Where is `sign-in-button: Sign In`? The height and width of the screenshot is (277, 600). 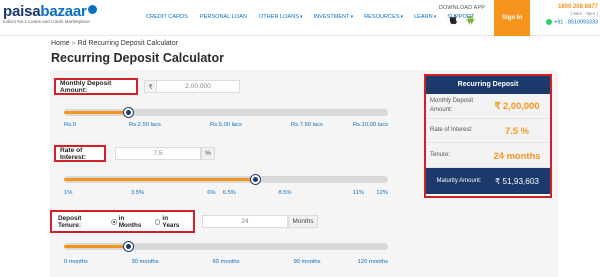
sign-in-button: Sign In is located at coordinates (512, 18).